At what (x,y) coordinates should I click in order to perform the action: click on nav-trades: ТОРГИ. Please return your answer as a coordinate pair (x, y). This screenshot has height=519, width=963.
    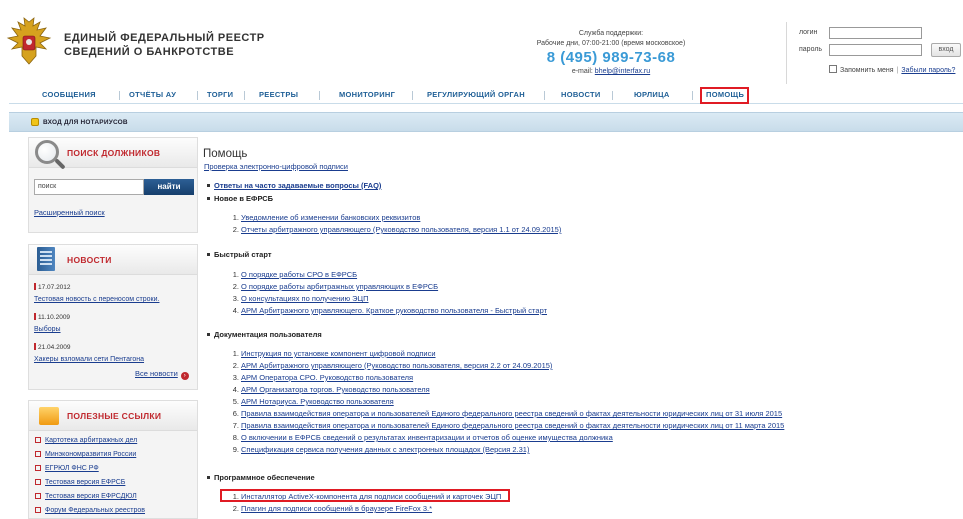
    Looking at the image, I should click on (220, 94).